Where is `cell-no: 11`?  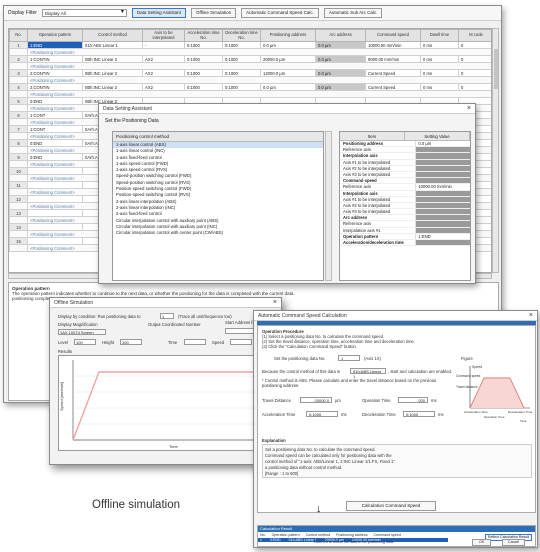
cell-no: 11 is located at coordinates (18, 185).